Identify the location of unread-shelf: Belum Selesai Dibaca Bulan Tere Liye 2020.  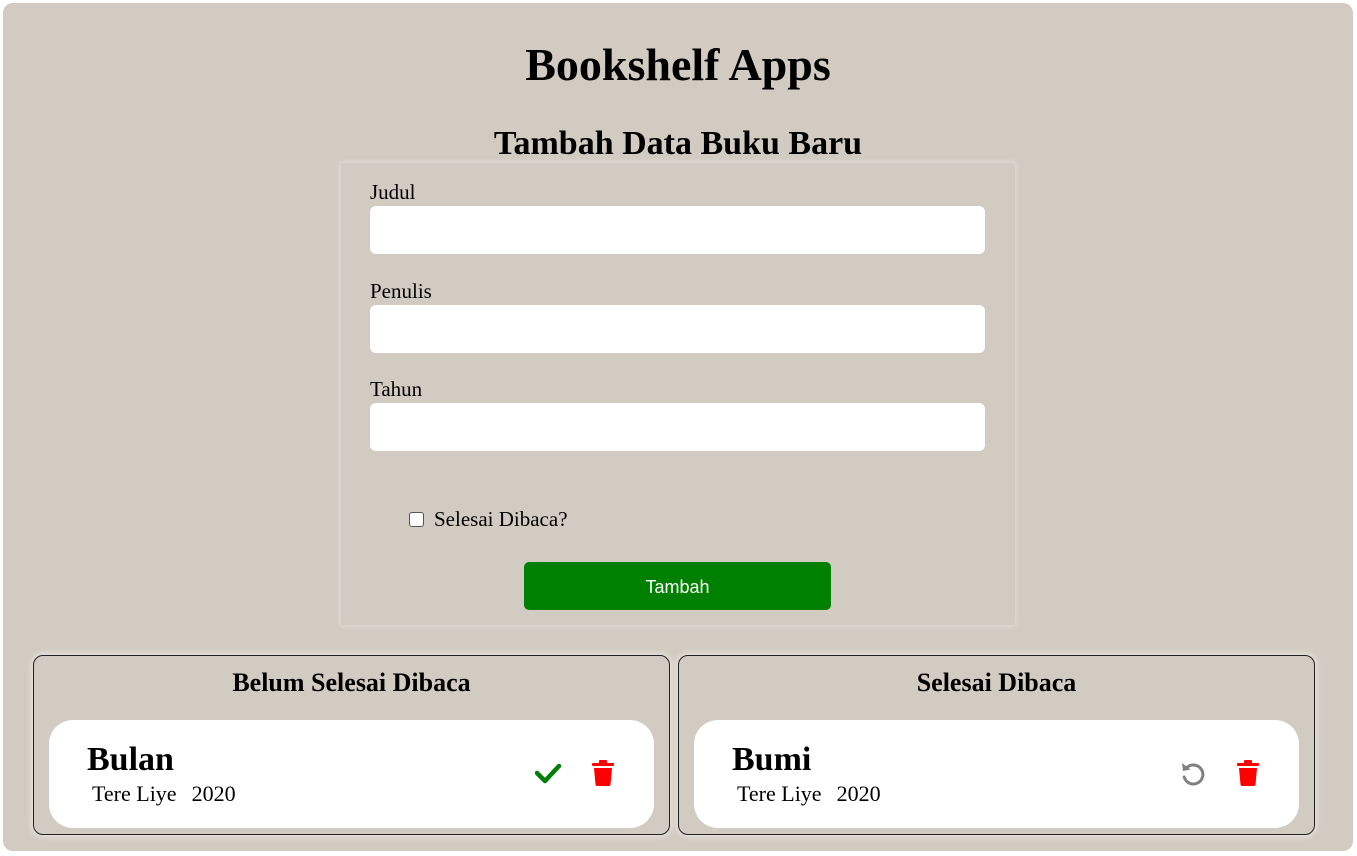
(351, 745).